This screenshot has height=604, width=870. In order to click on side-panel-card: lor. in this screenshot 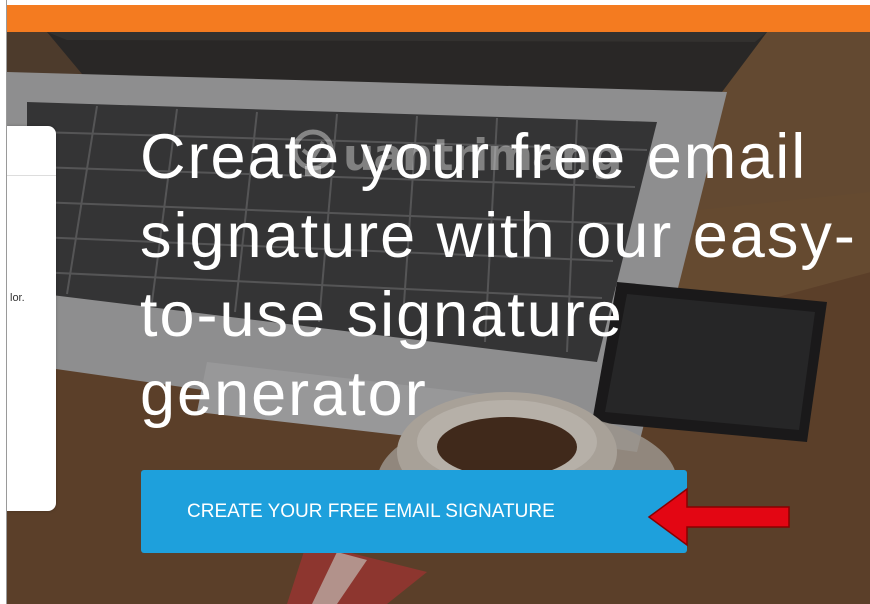, I will do `click(31, 318)`.